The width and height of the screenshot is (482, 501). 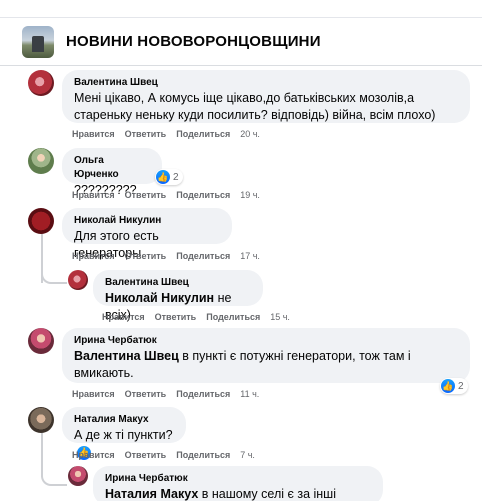 I want to click on mention-link: Наталия Макух, so click(x=151, y=494).